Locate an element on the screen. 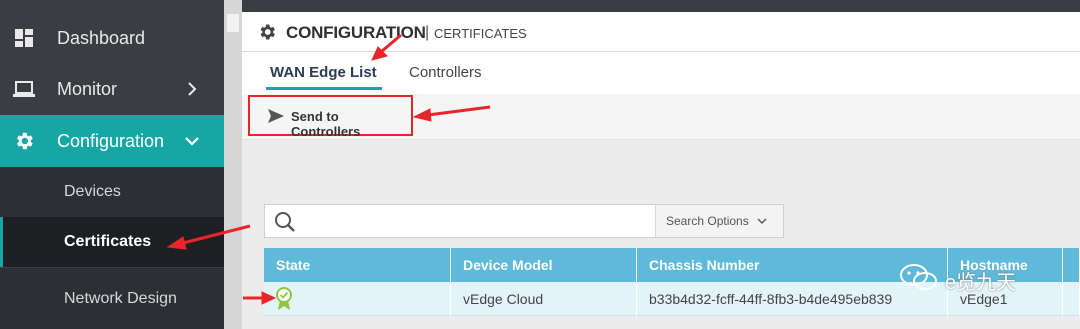 This screenshot has height=329, width=1080. dashboard-icon is located at coordinates (24, 38).